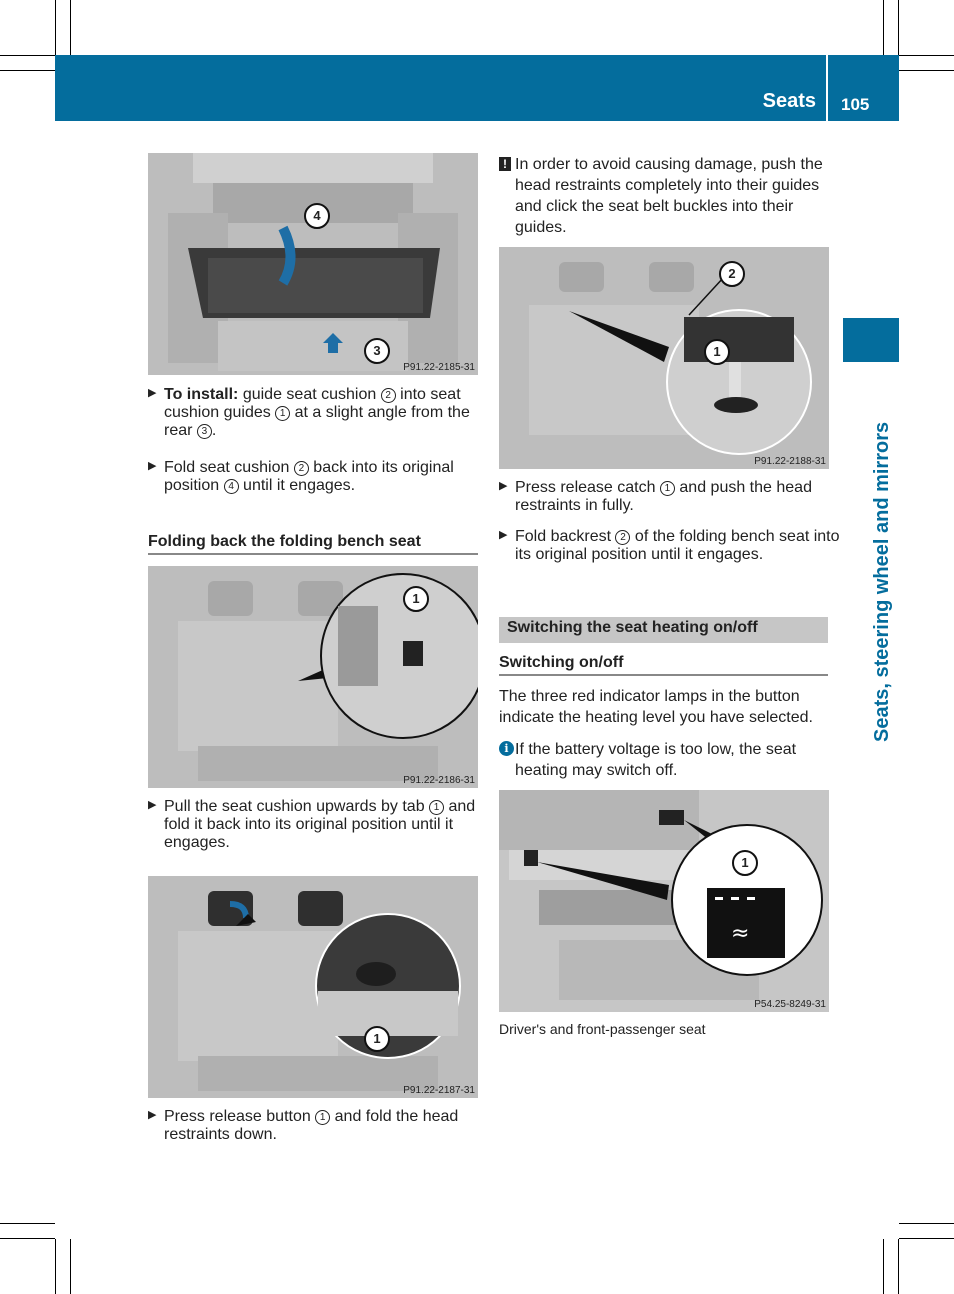  I want to click on step-text: Fold backrest, so click(565, 536).